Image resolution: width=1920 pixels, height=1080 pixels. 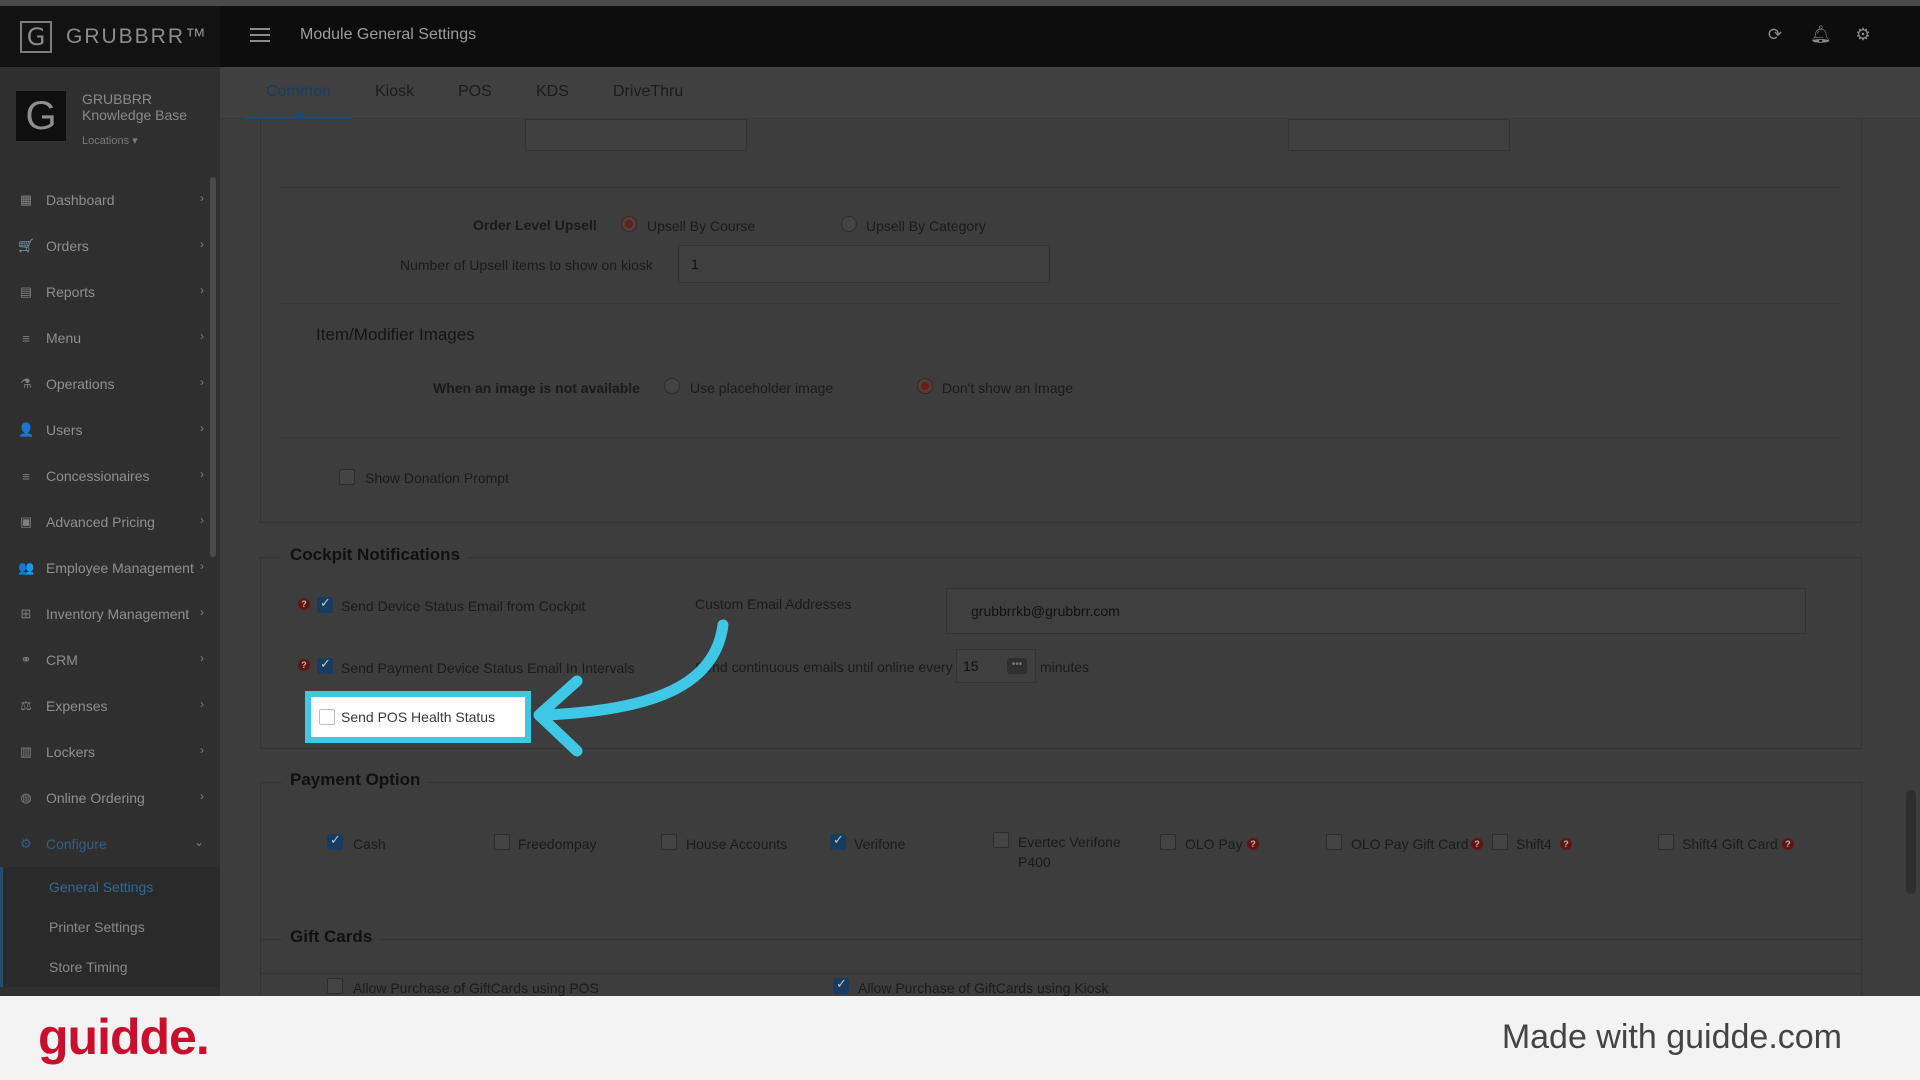 What do you see at coordinates (299, 114) in the screenshot?
I see `active-tab-caret` at bounding box center [299, 114].